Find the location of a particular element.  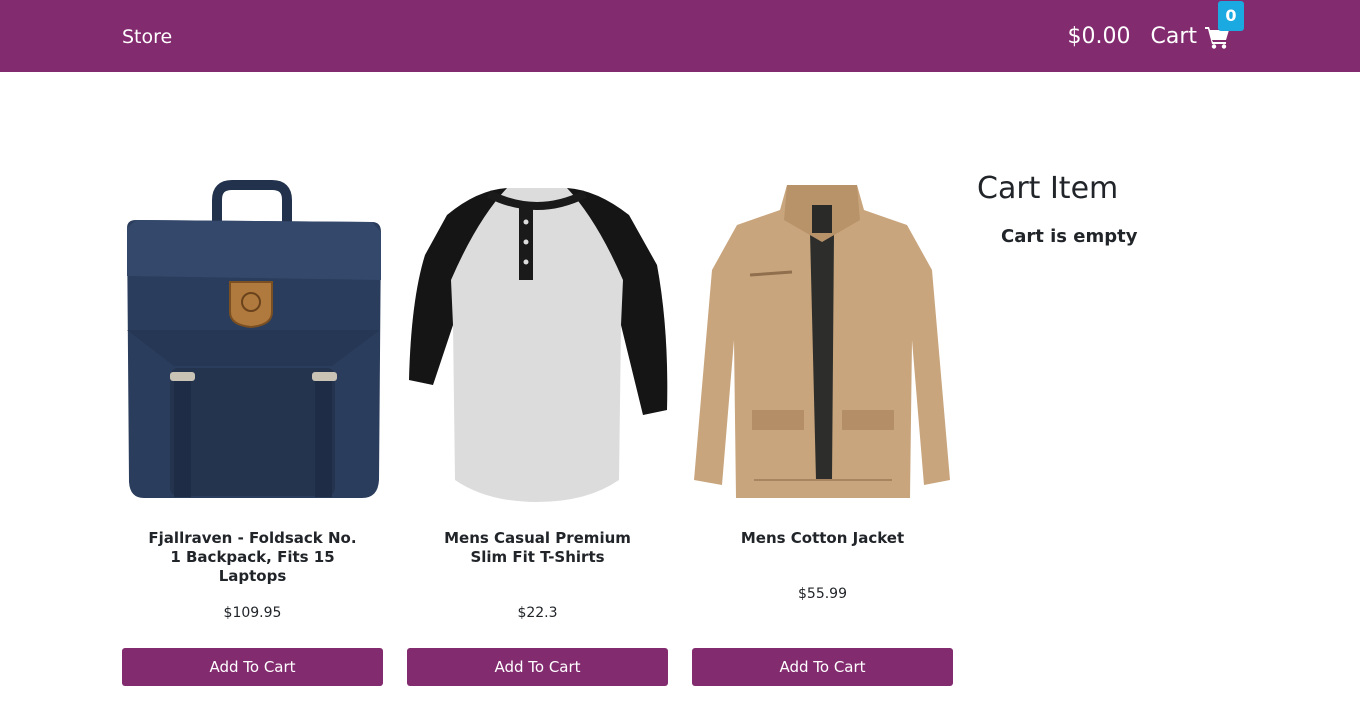

cart-label: Cart is located at coordinates (1173, 36).